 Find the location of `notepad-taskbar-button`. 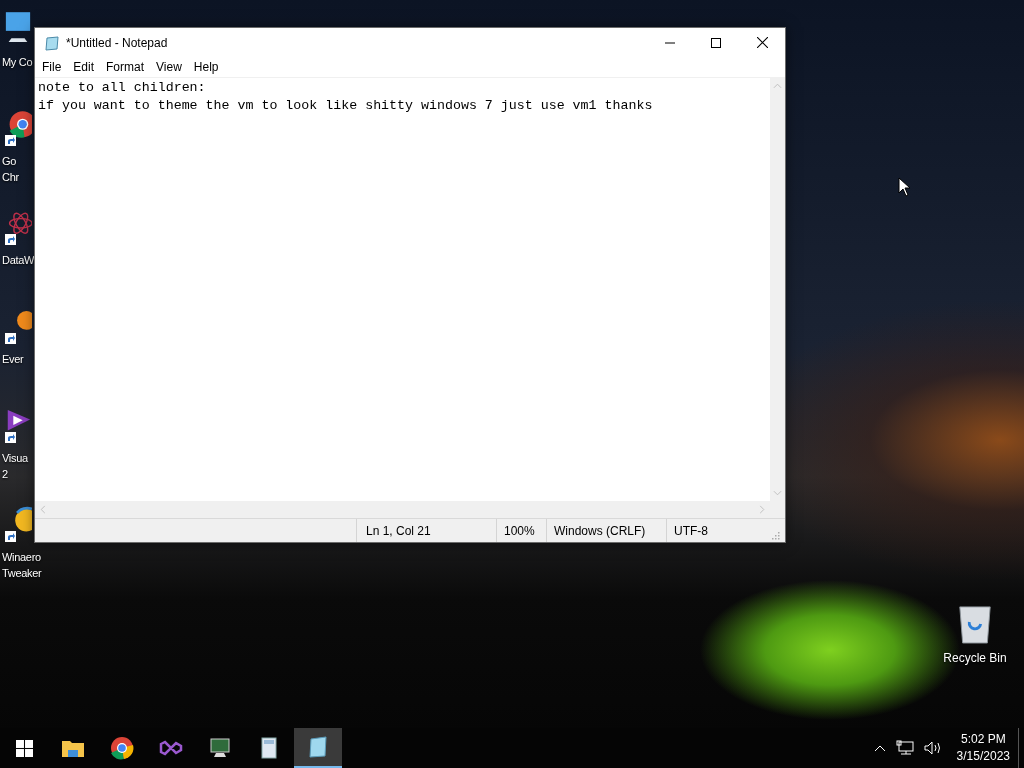

notepad-taskbar-button is located at coordinates (318, 748).